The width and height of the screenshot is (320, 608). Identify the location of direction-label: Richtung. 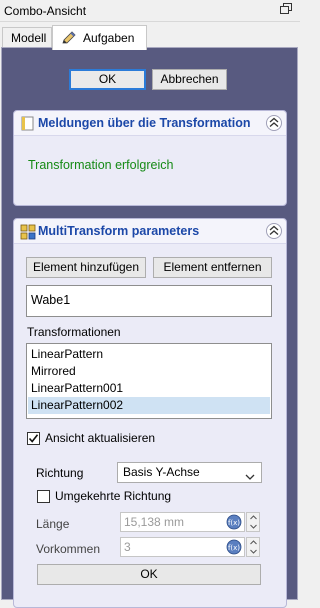
(60, 473).